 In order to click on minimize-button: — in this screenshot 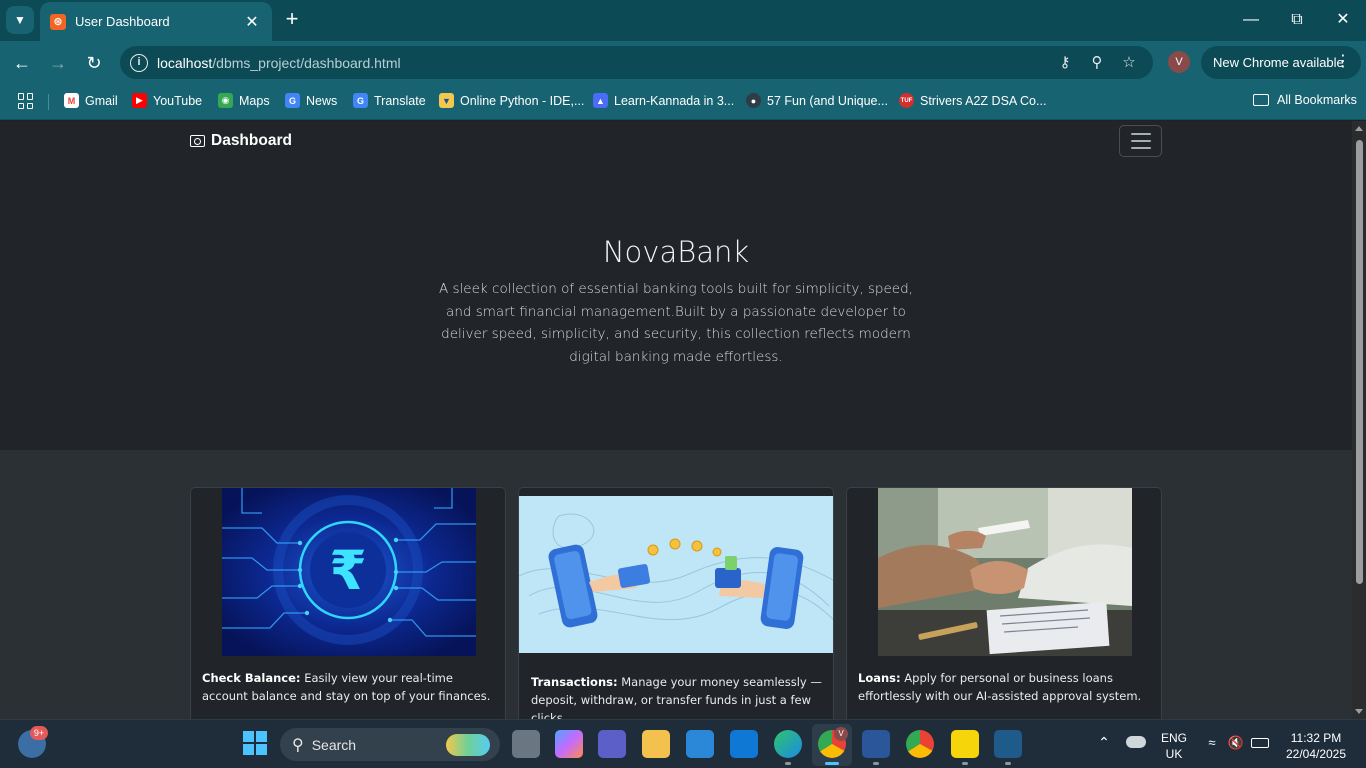, I will do `click(1251, 20)`.